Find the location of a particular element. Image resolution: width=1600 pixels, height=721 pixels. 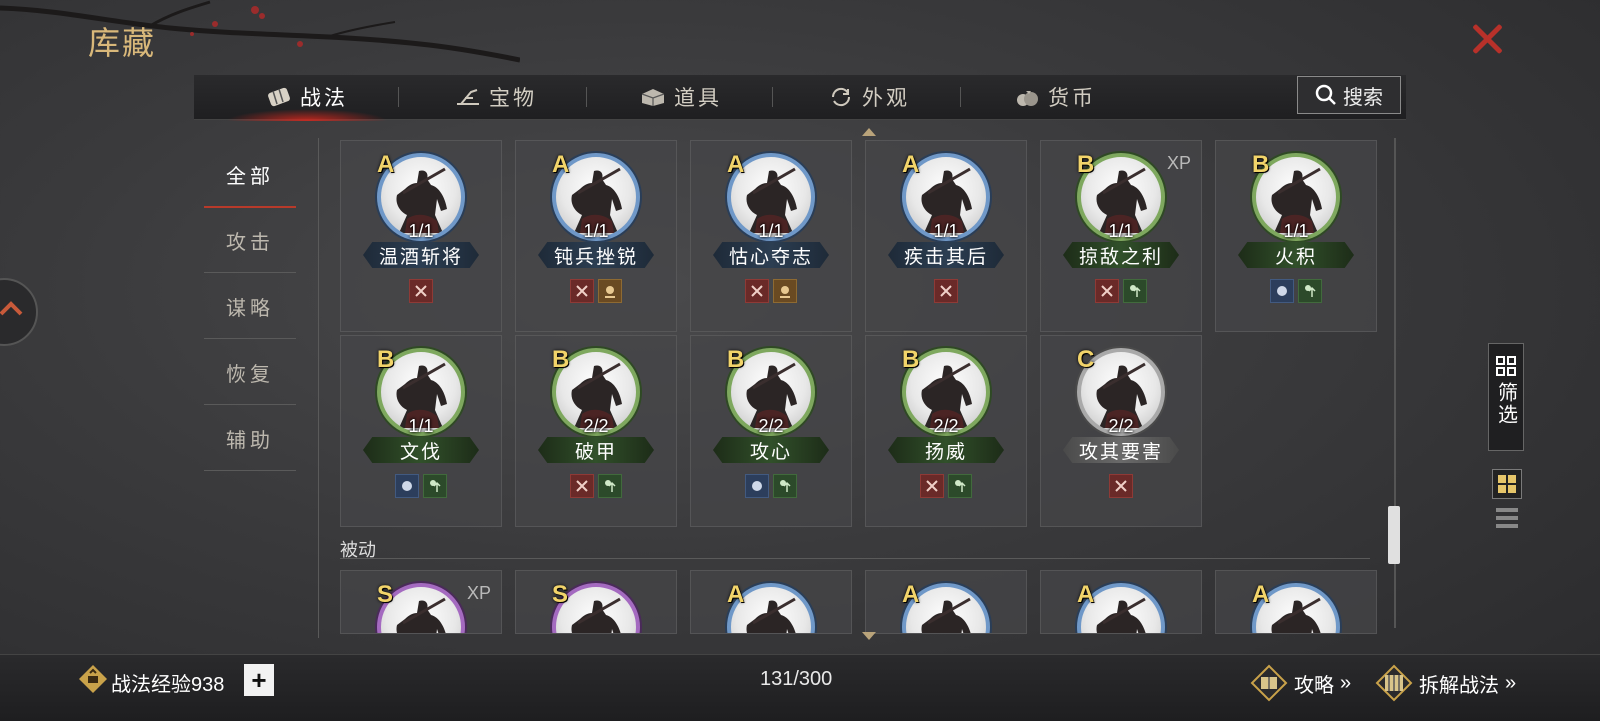

tactic-card: B 2/2 破甲 is located at coordinates (596, 431).